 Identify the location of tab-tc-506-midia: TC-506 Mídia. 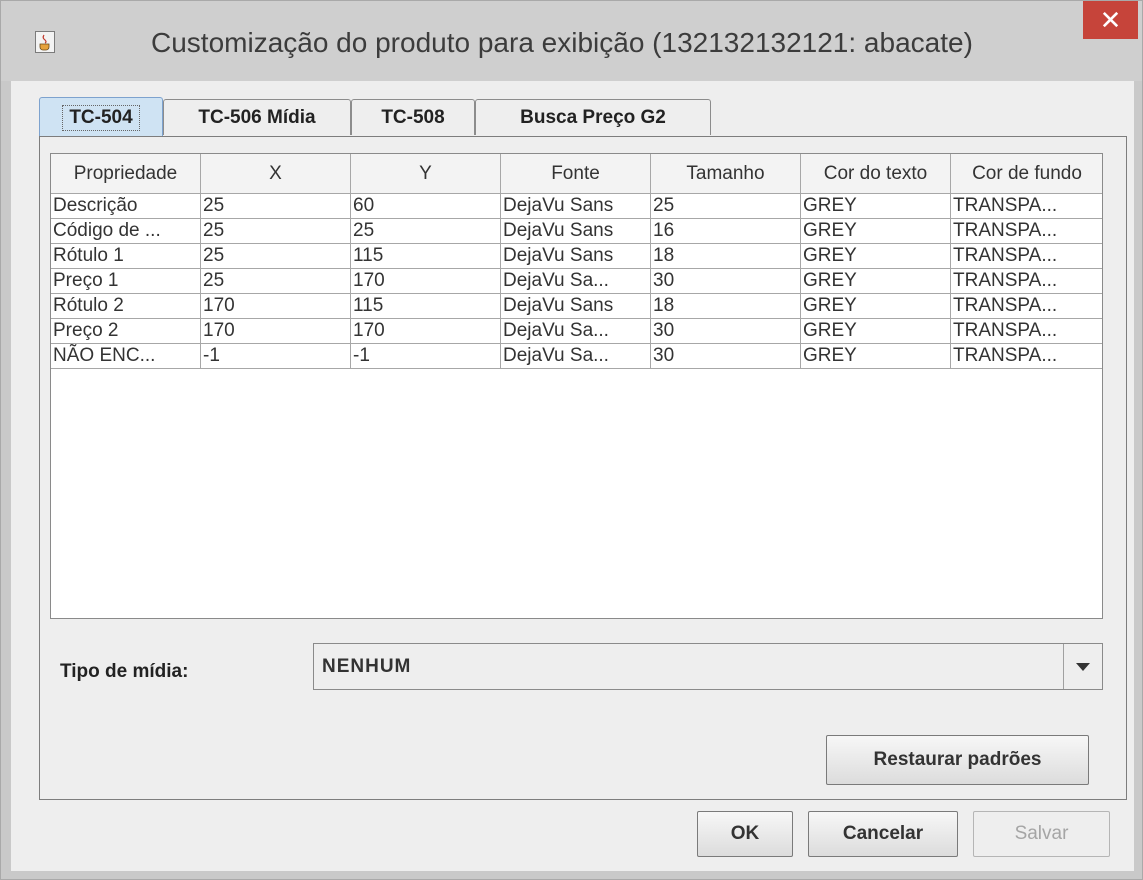
(257, 117).